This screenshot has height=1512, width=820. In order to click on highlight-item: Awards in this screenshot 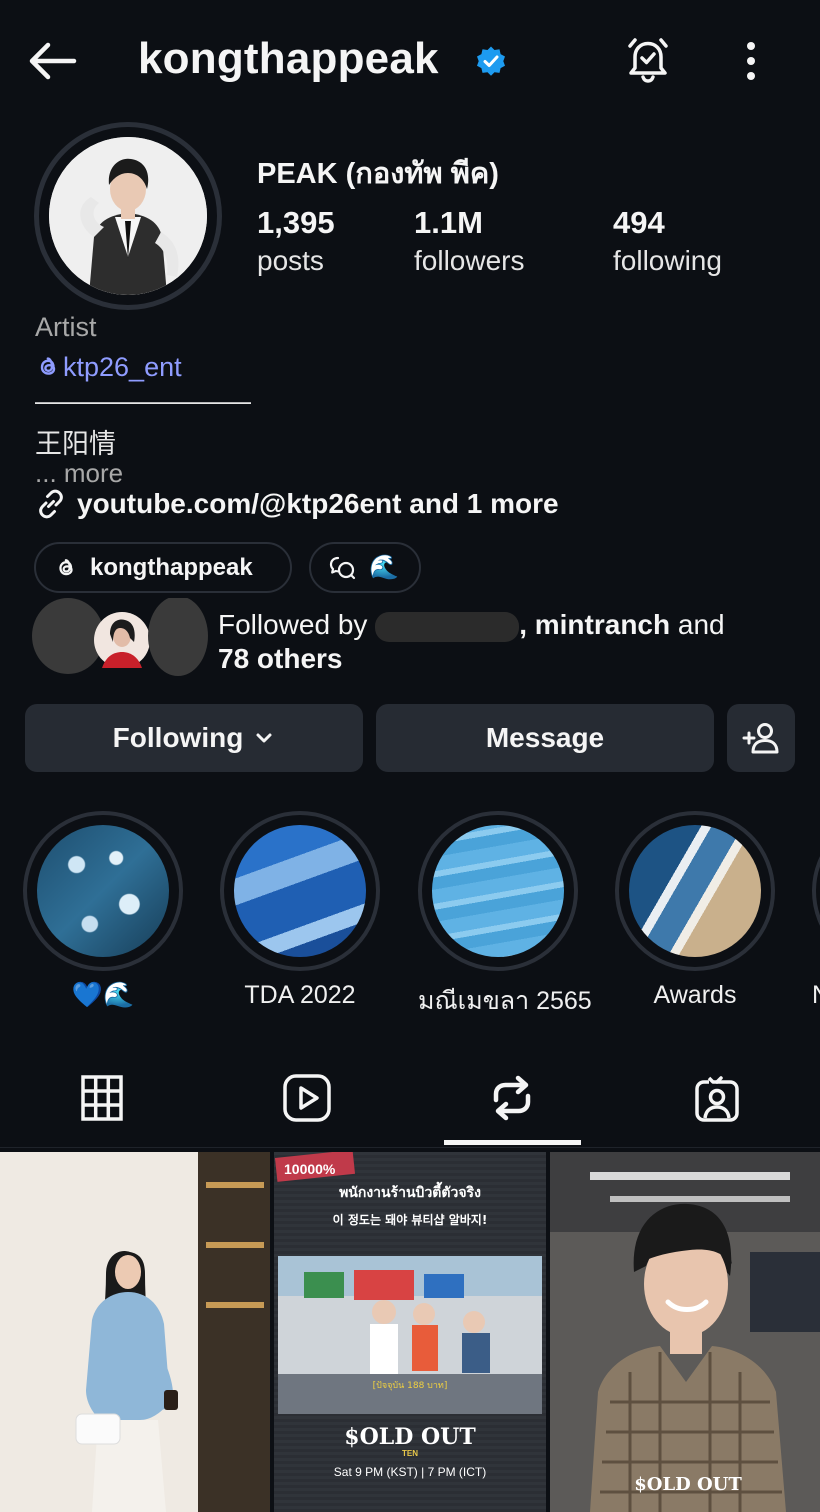, I will do `click(695, 910)`.